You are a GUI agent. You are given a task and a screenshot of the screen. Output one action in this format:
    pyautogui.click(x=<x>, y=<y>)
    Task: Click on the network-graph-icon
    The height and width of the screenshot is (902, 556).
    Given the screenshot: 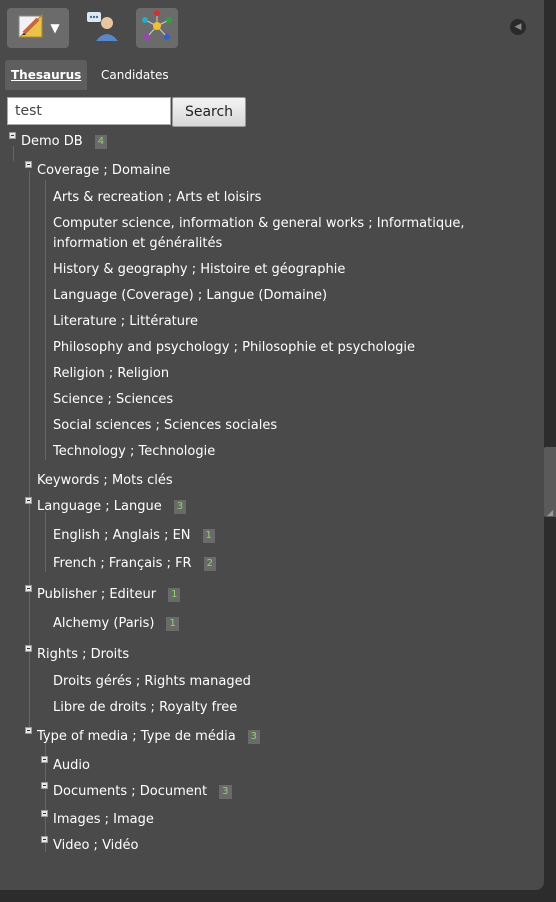 What is the action you would take?
    pyautogui.click(x=157, y=28)
    